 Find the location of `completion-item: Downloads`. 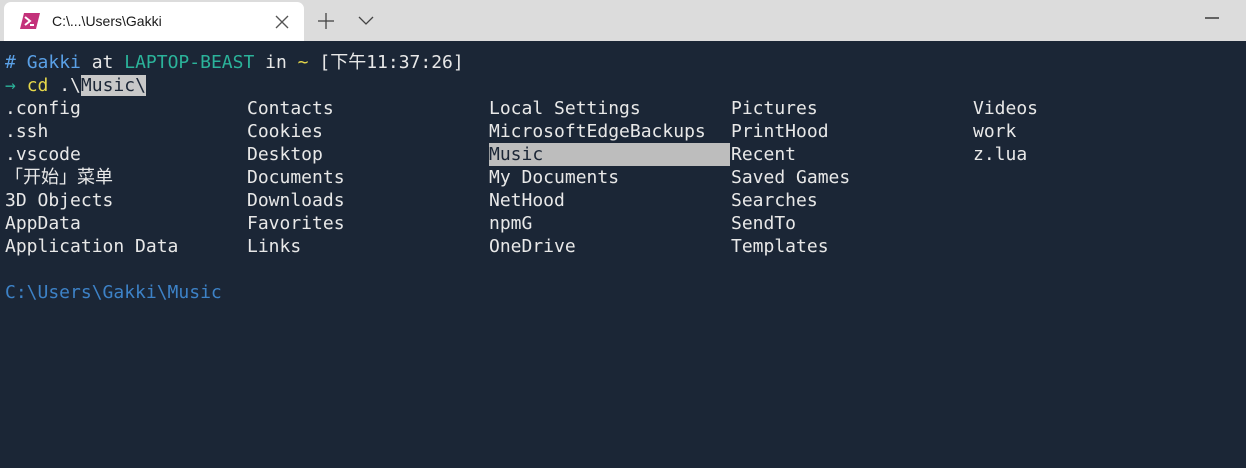

completion-item: Downloads is located at coordinates (296, 200).